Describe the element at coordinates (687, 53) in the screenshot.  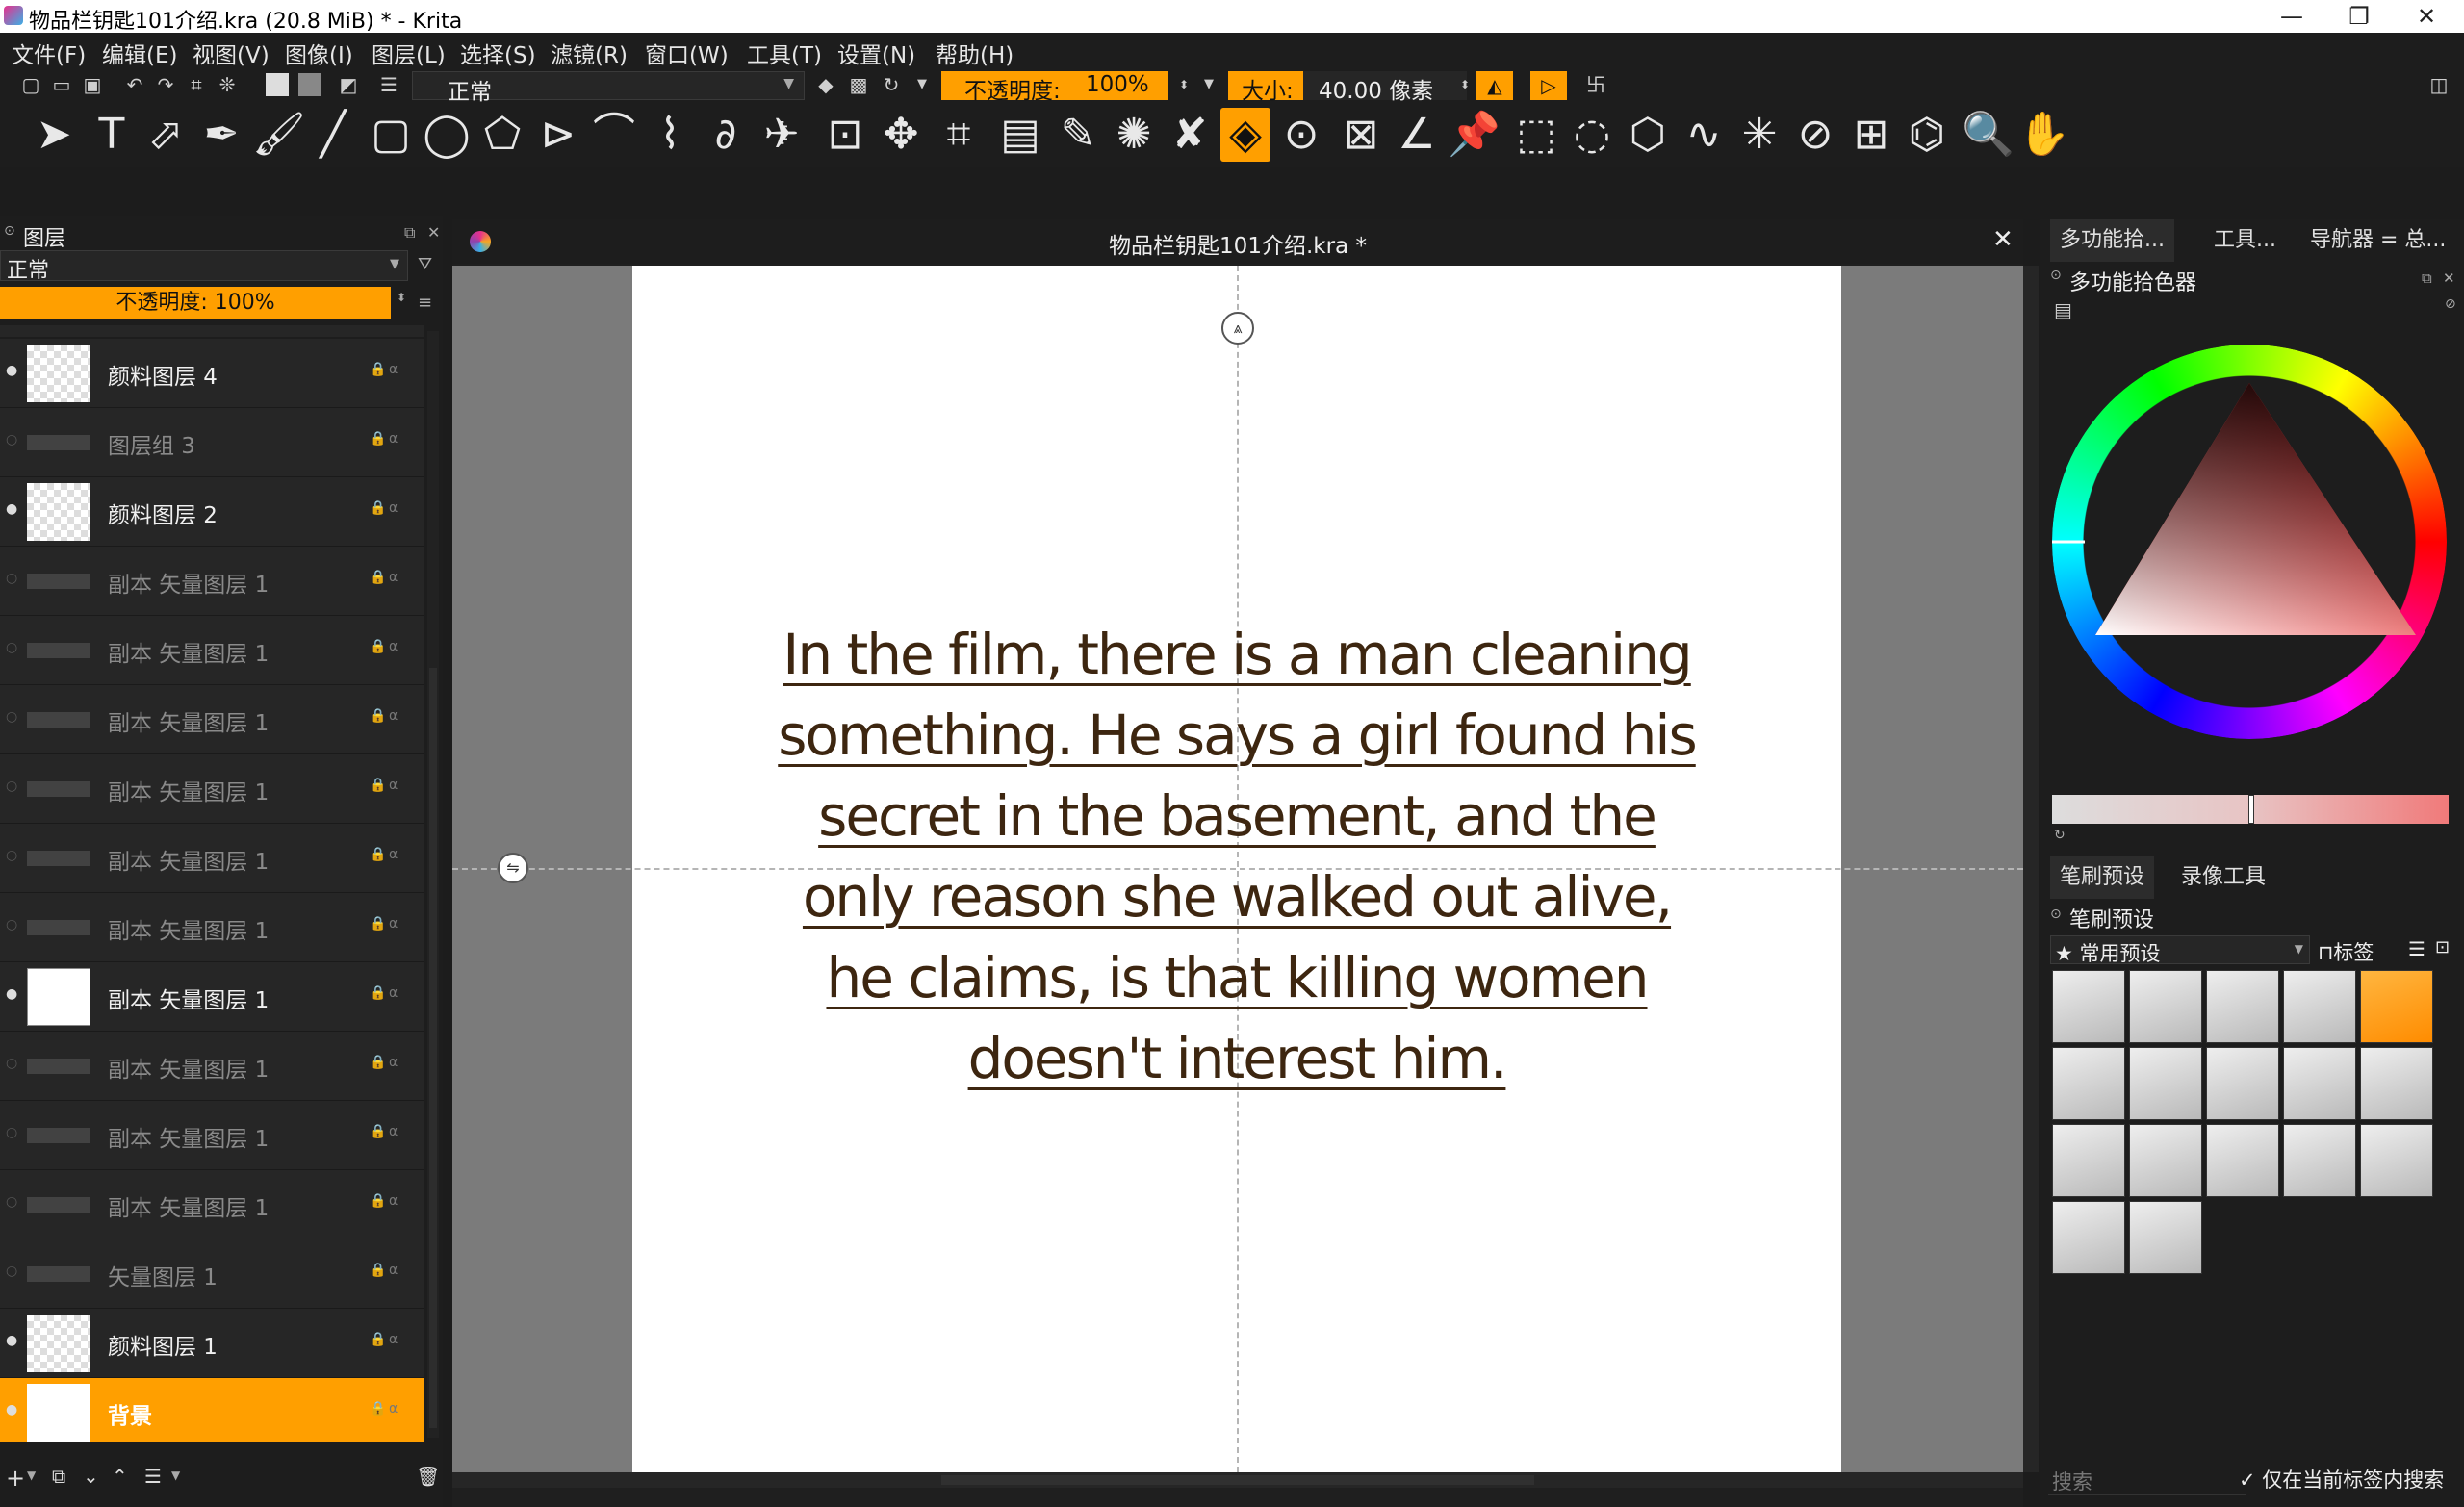
I see `menu-window: 窗口(W)` at that location.